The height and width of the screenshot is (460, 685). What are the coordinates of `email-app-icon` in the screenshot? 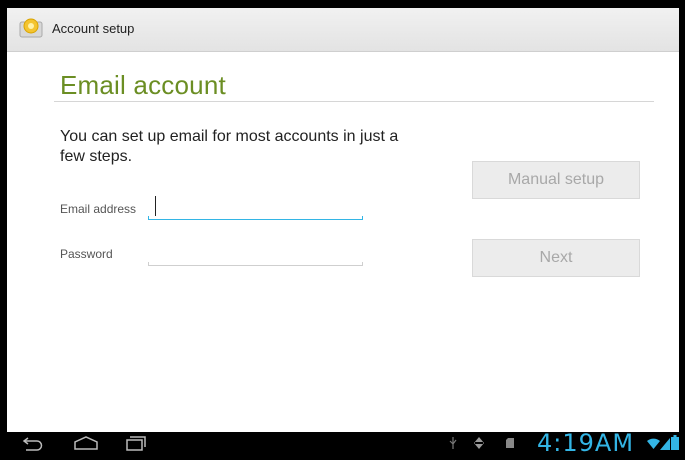 It's located at (31, 29).